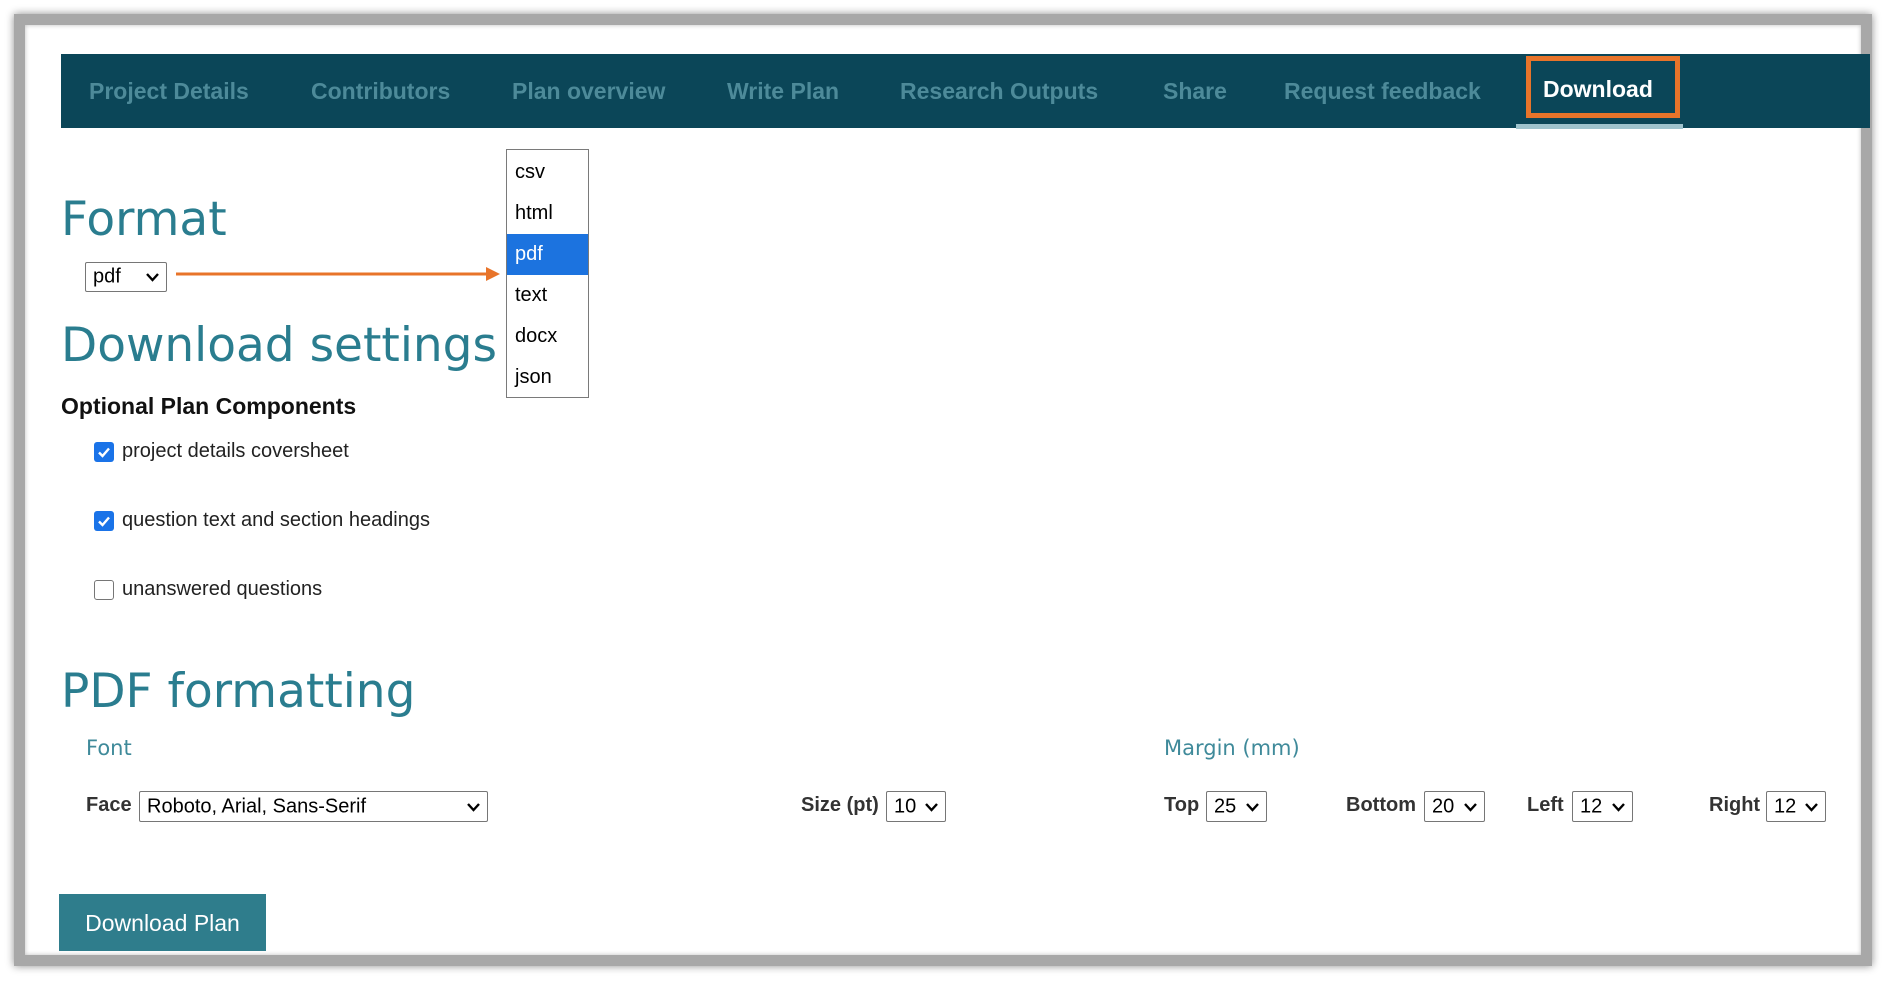 The width and height of the screenshot is (1900, 986). What do you see at coordinates (380, 91) in the screenshot?
I see `tab-contributors: Contributors` at bounding box center [380, 91].